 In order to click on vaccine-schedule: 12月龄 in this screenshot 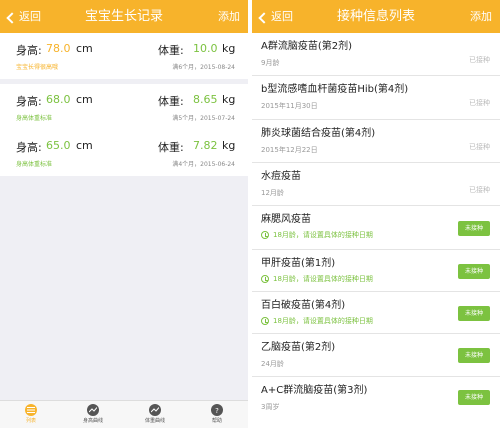, I will do `click(272, 193)`.